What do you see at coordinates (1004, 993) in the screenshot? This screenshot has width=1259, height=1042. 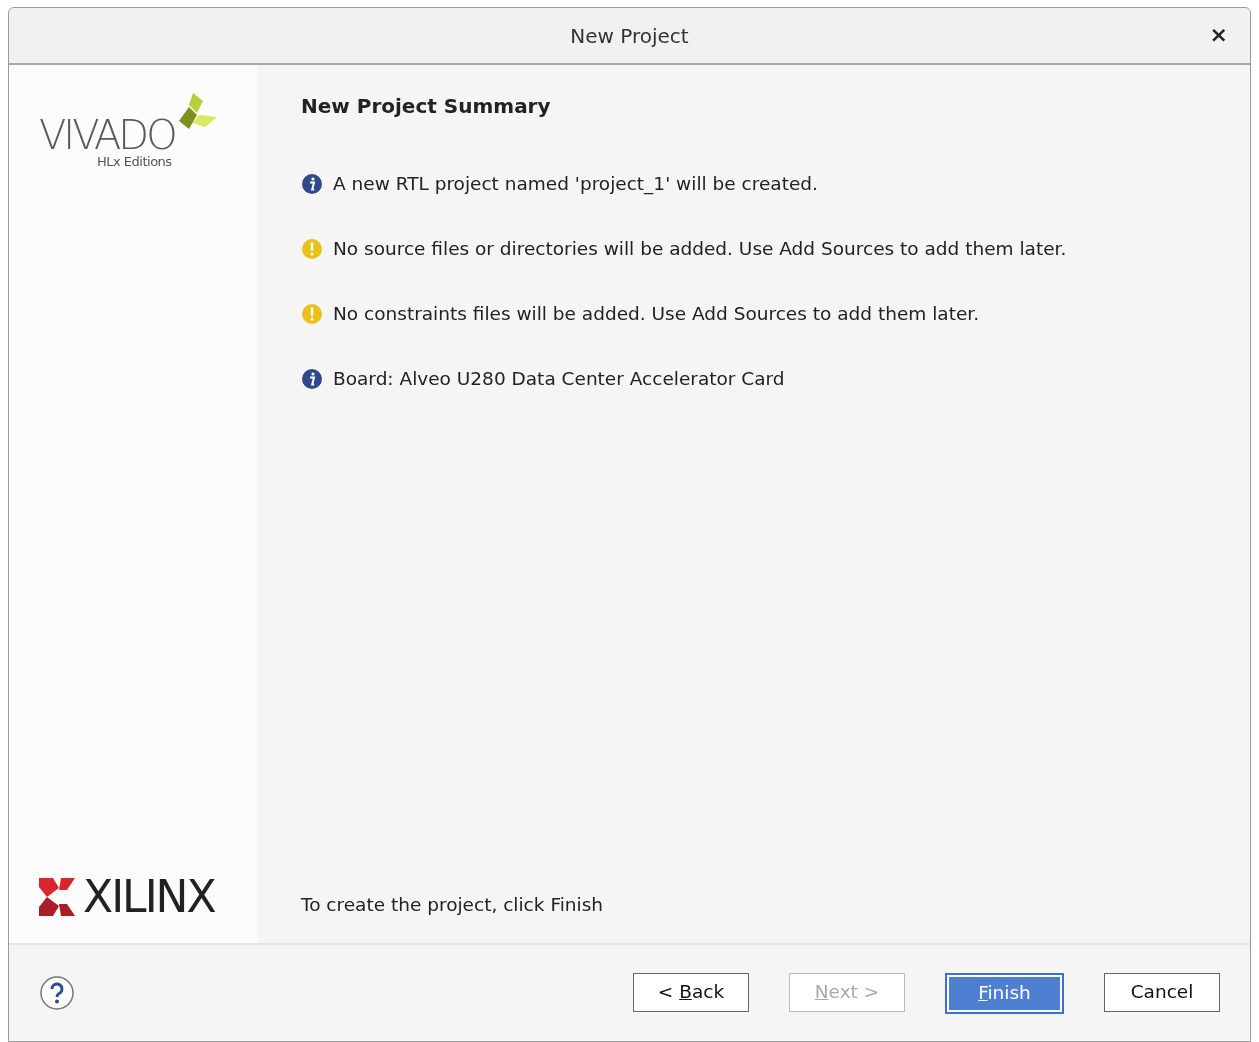 I see `wizard-button: Finish` at bounding box center [1004, 993].